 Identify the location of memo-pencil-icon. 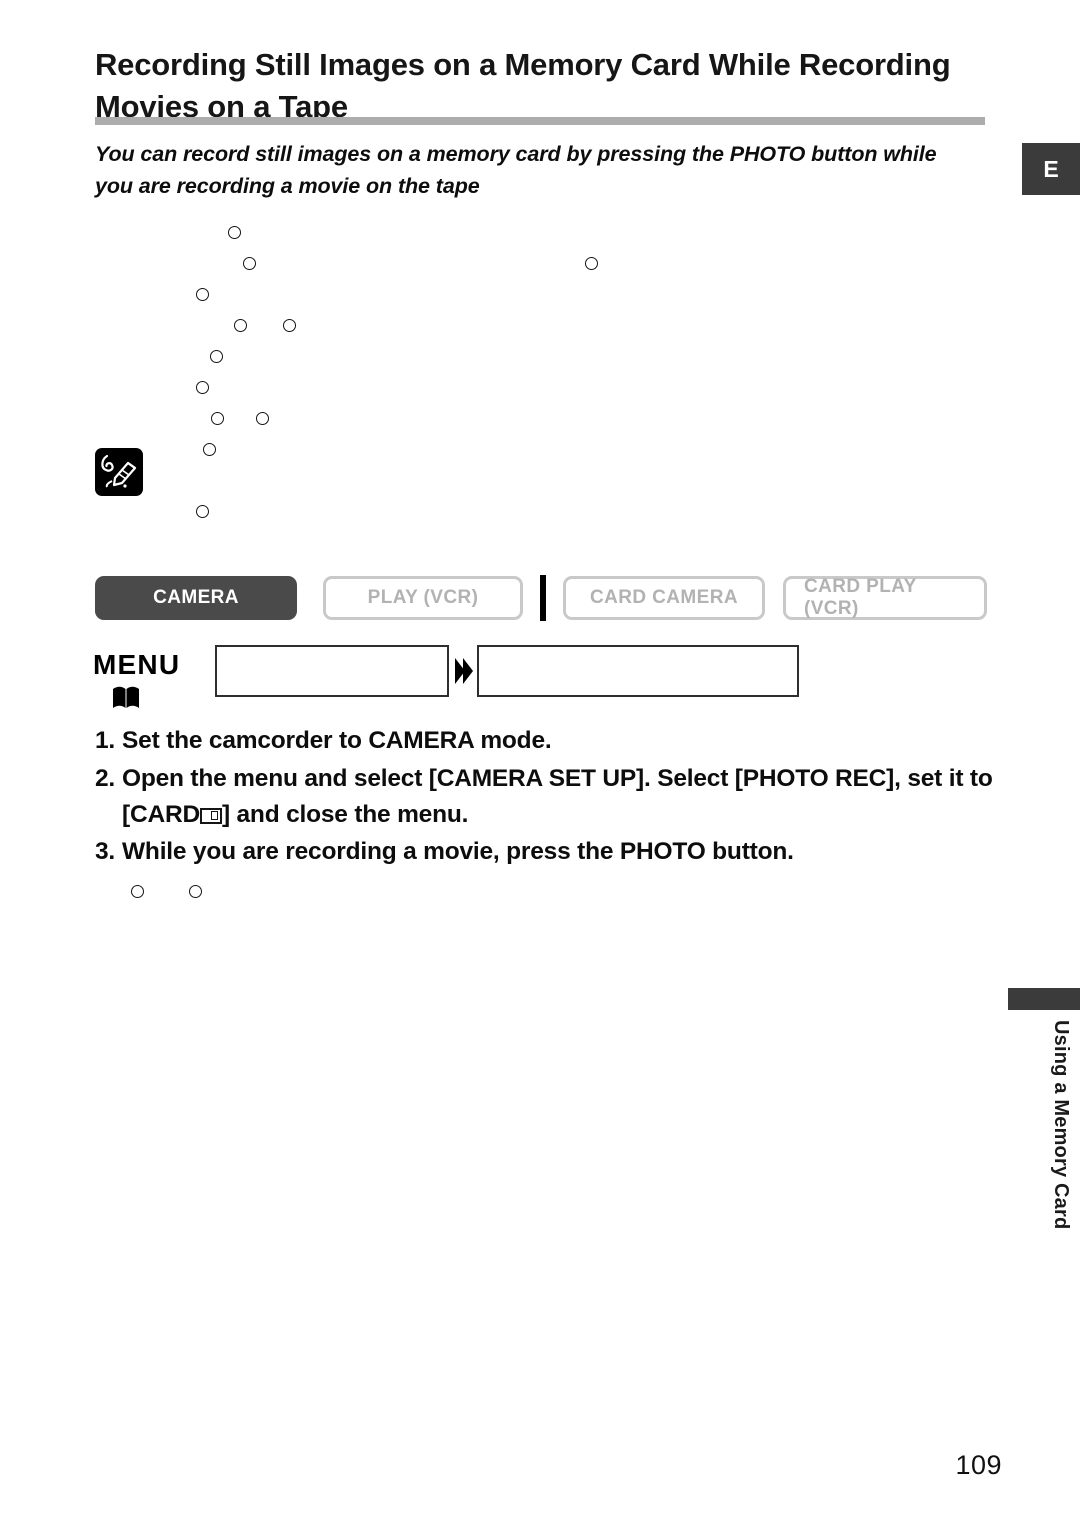
(119, 472).